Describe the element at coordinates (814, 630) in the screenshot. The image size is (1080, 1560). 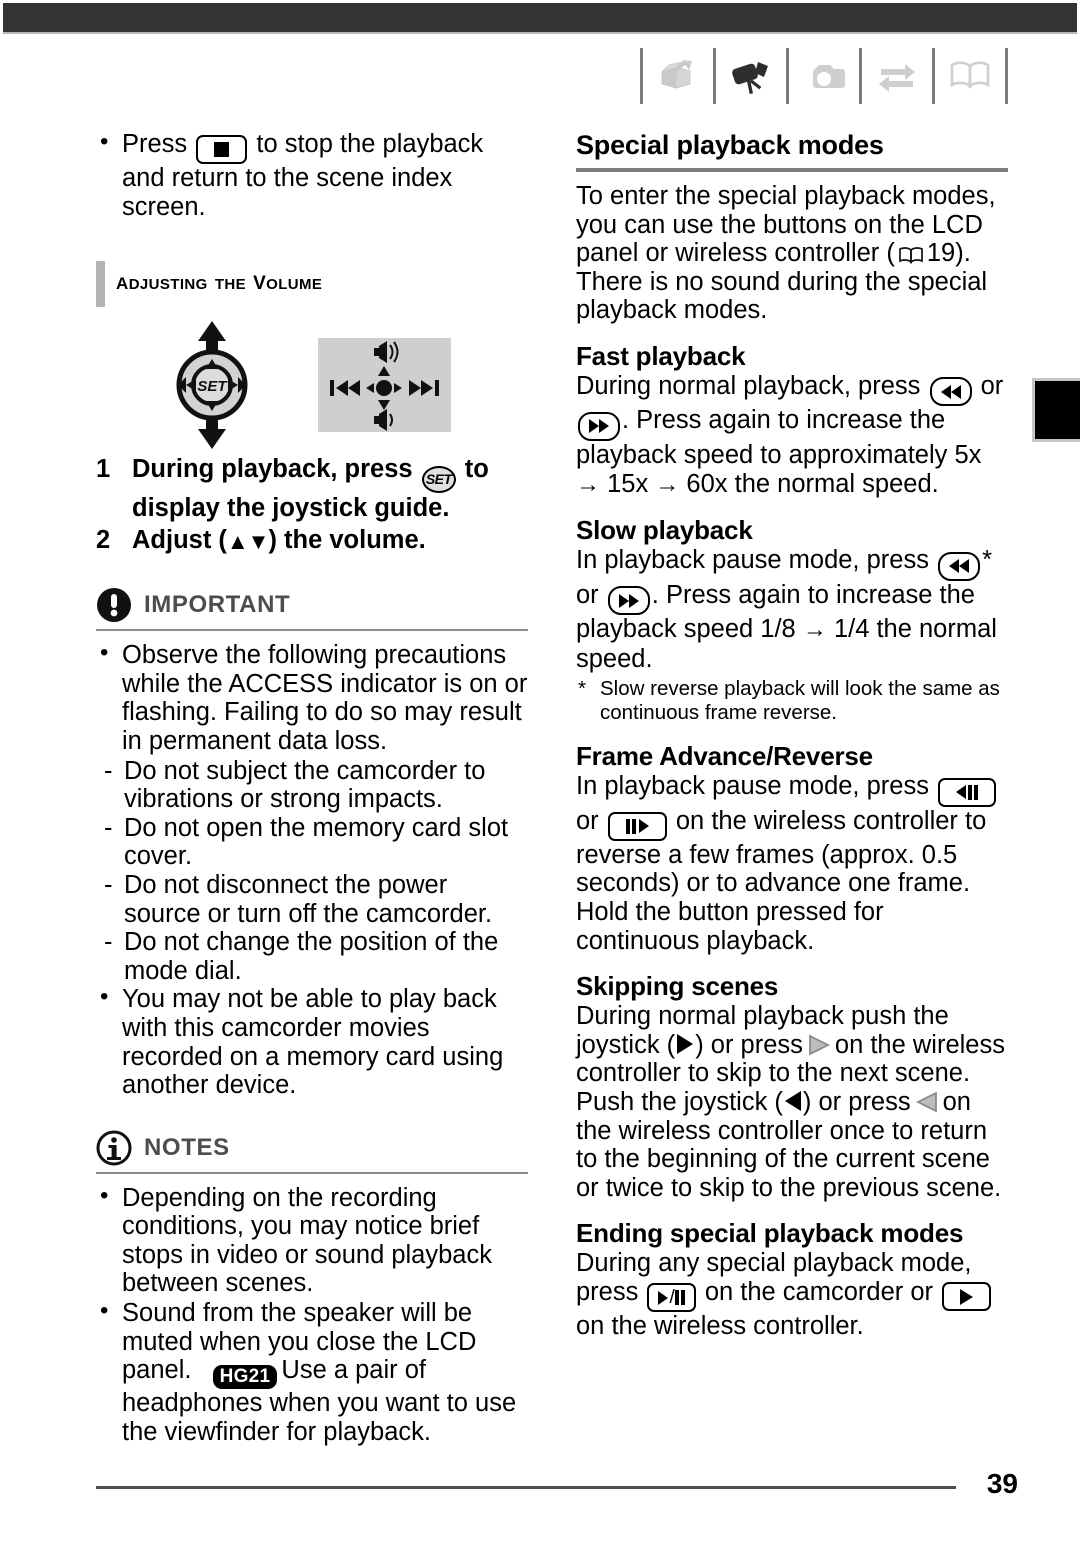
I see `arrow-right-glyph-3: →` at that location.